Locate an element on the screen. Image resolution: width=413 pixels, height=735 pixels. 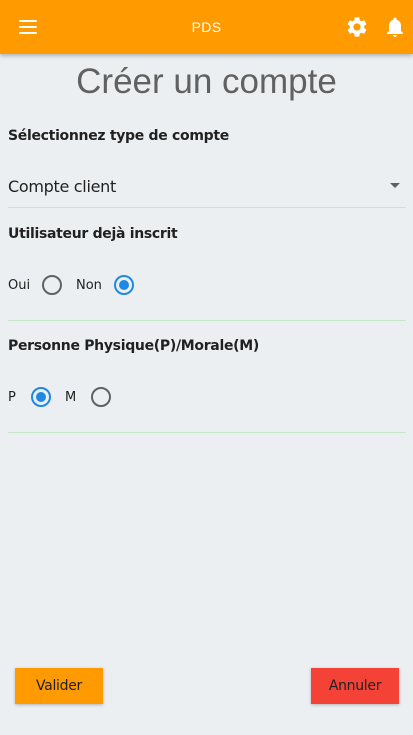
option-oui-label: Oui is located at coordinates (19, 285).